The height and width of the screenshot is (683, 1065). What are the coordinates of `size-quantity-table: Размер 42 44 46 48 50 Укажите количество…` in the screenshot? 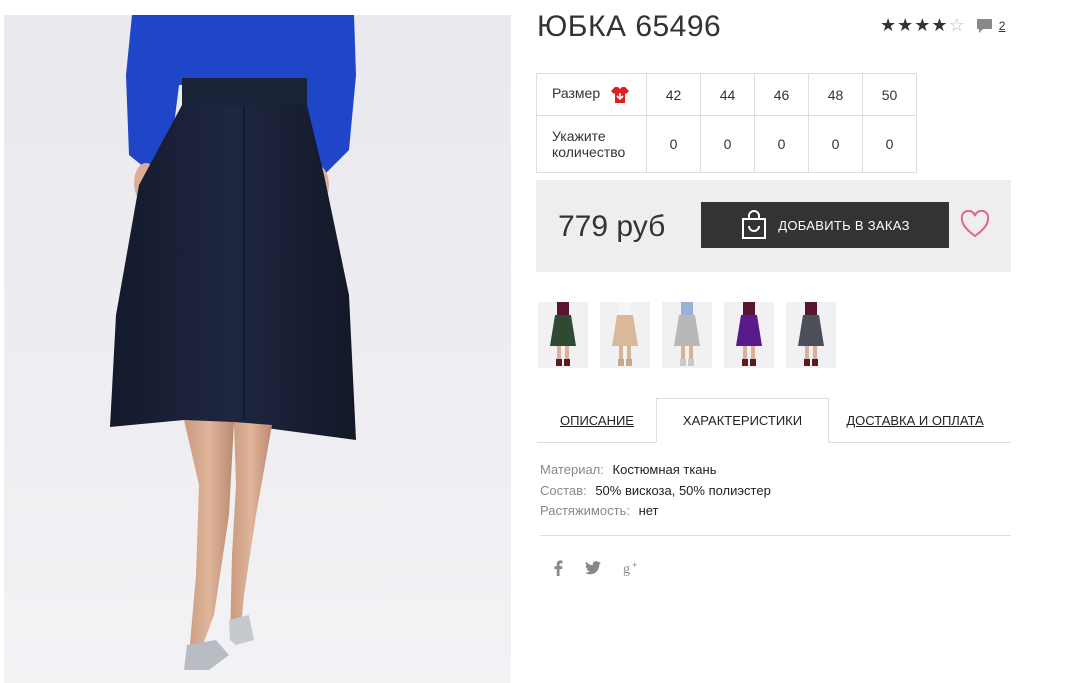 It's located at (726, 123).